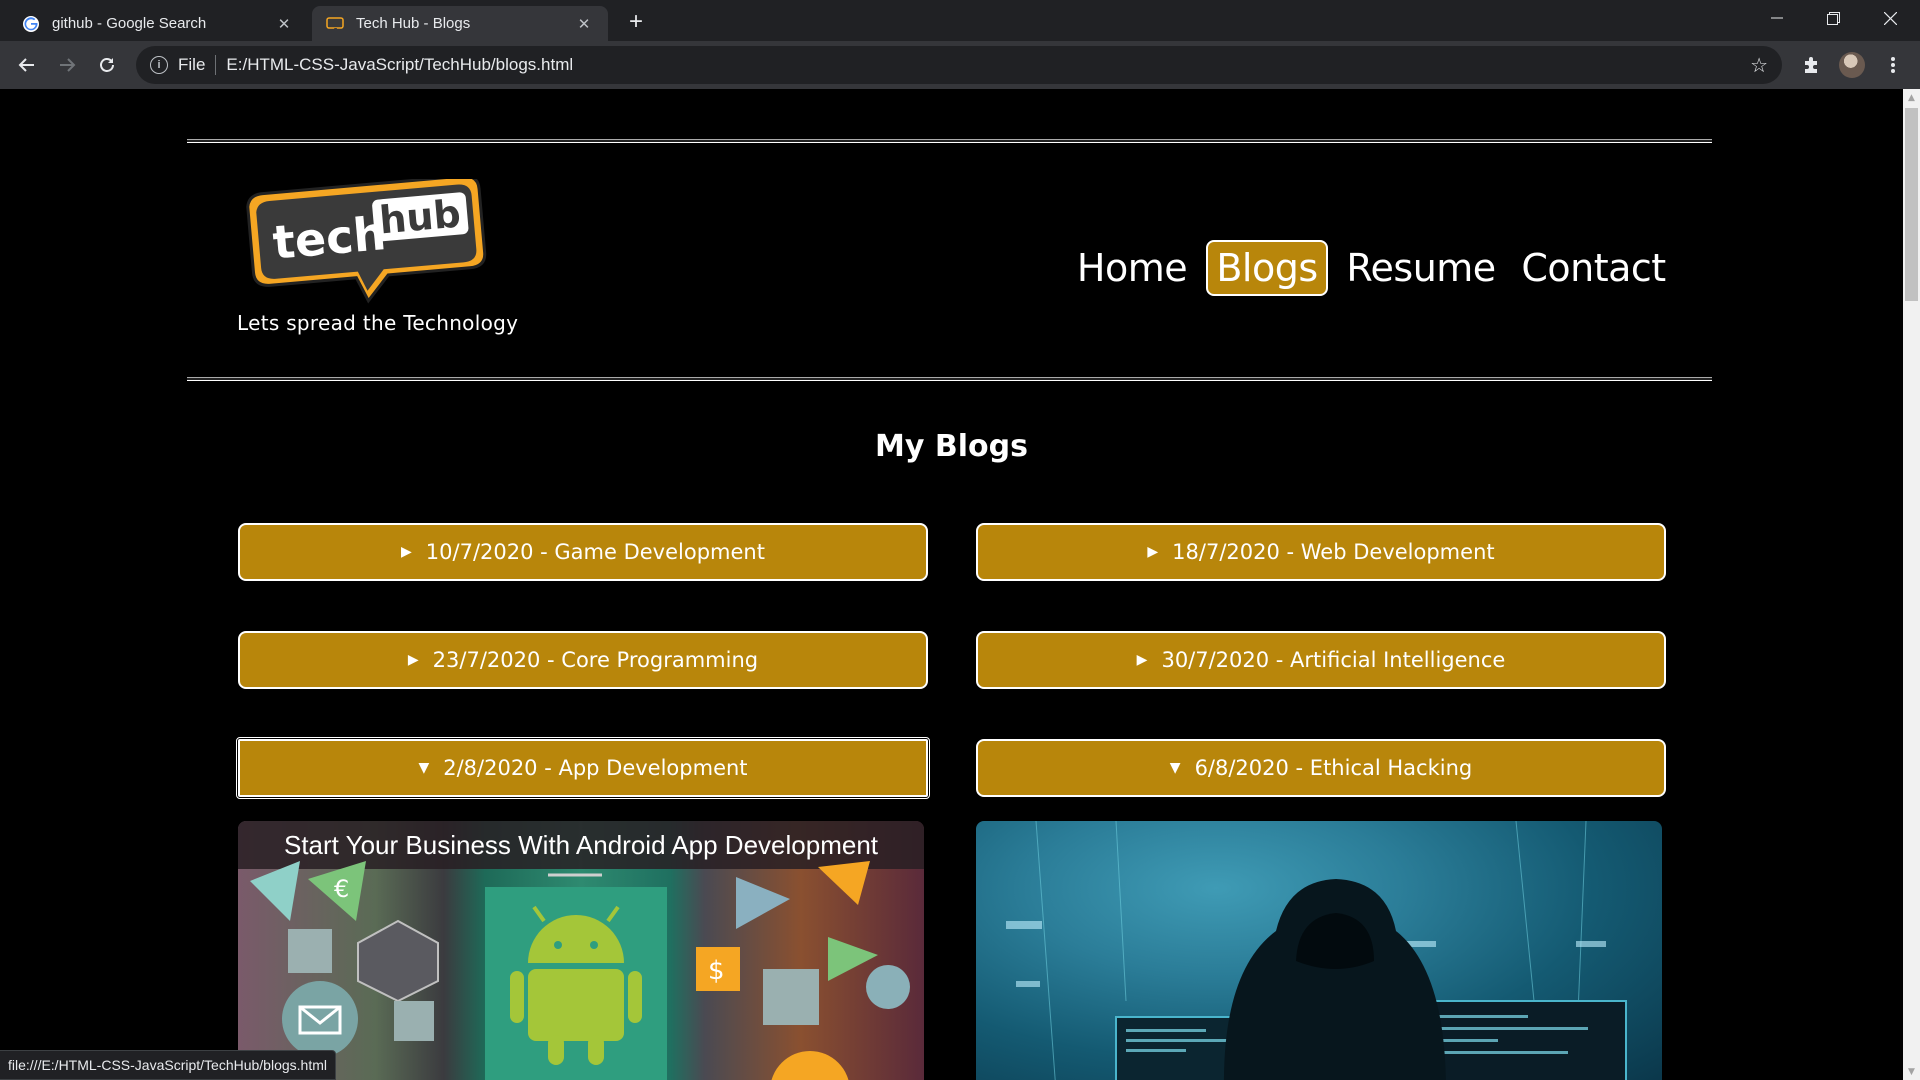 This screenshot has width=1920, height=1080. Describe the element at coordinates (1333, 660) in the screenshot. I see `blog-label: 30/7/2020 - Artificial Intelligence` at that location.